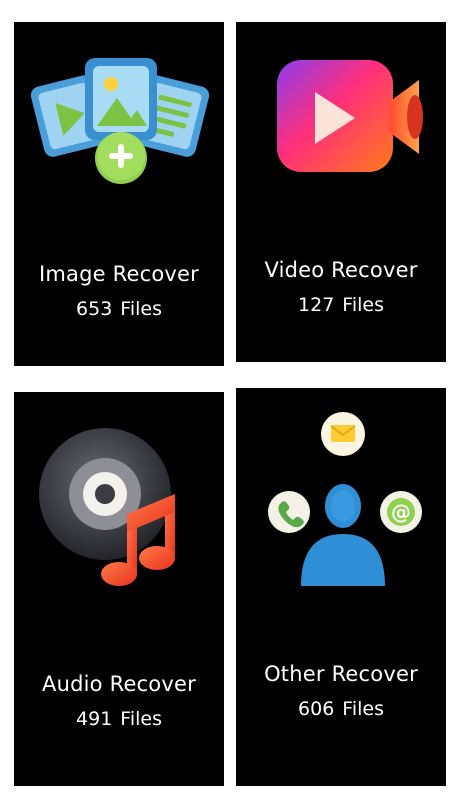 The height and width of the screenshot is (800, 450). I want to click on contact-person-icon: @, so click(341, 498).